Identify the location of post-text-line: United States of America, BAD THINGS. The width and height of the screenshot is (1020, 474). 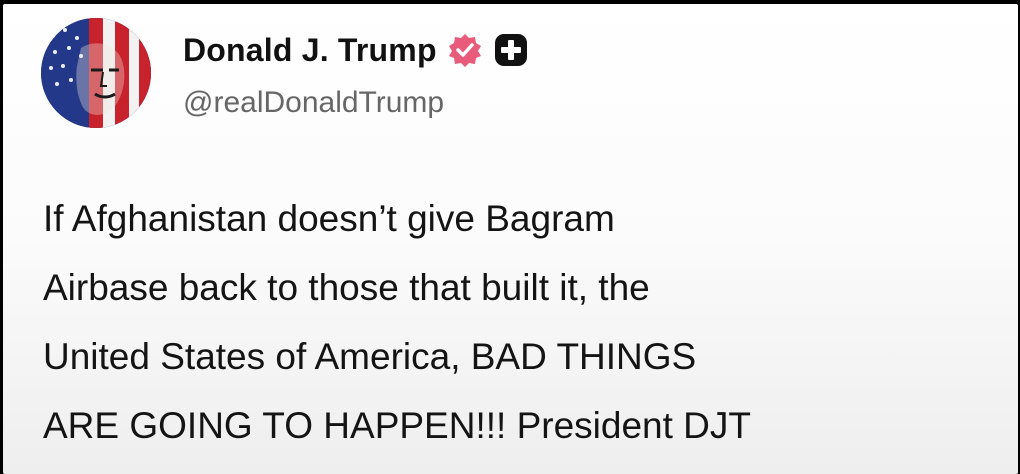
(370, 356).